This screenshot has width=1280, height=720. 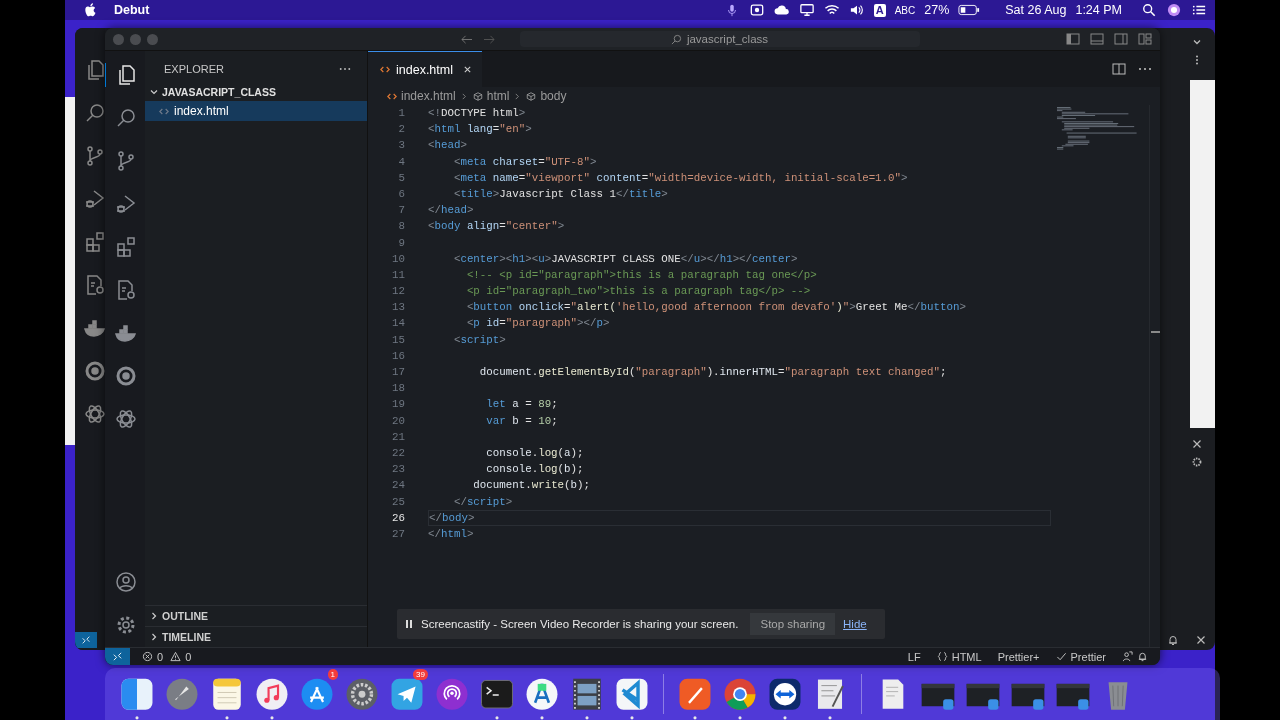 What do you see at coordinates (497, 227) in the screenshot?
I see `code-line: <body align="center">` at bounding box center [497, 227].